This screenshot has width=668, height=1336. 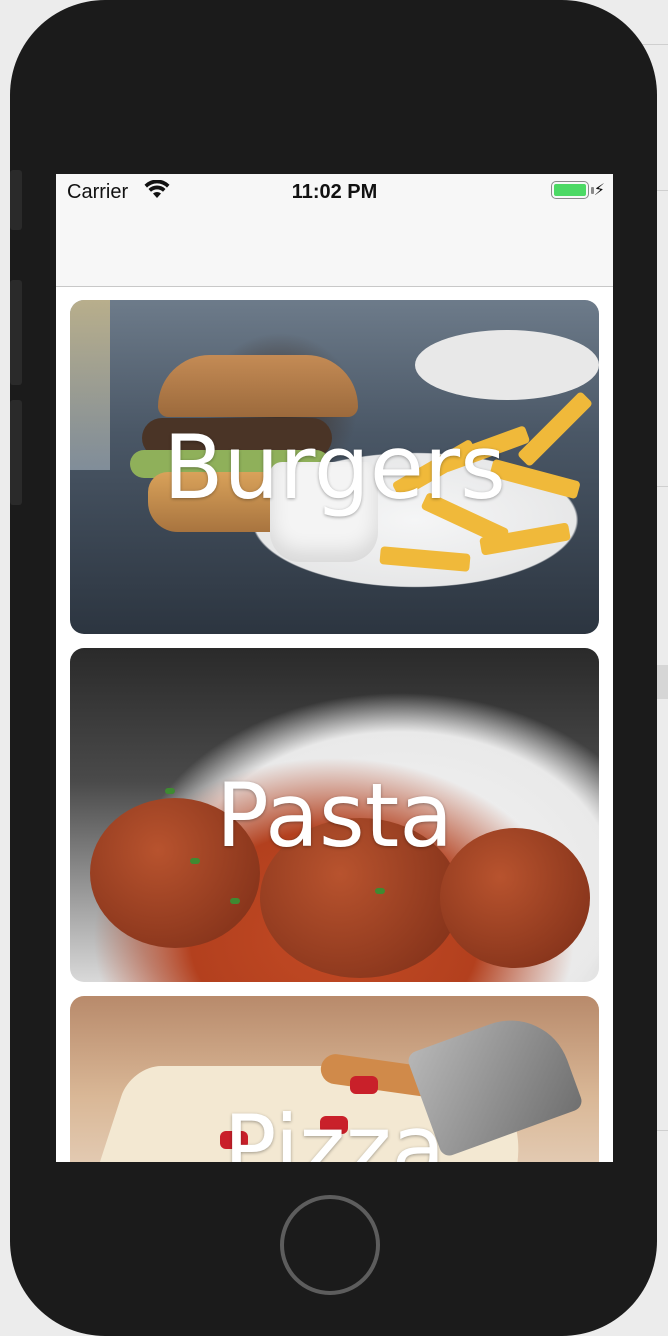 I want to click on card-title: Burgers, so click(x=334, y=467).